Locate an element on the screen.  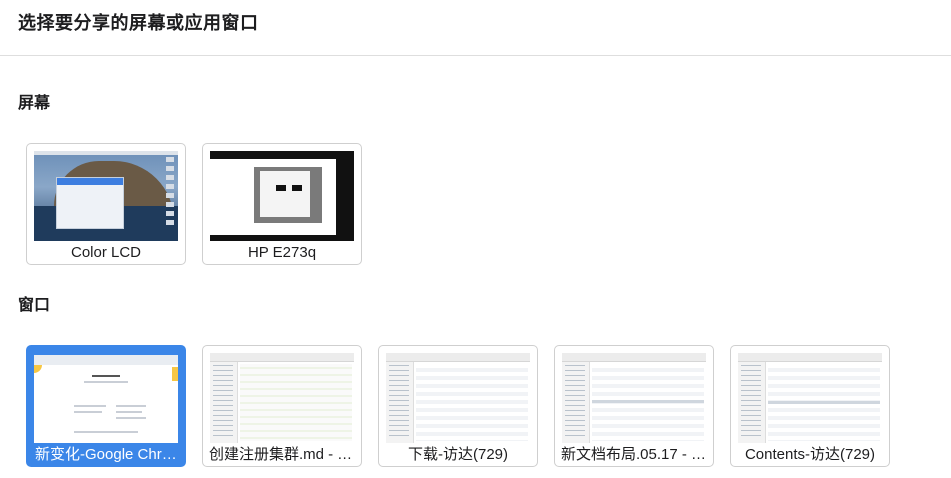
window-tile-typora: 创建注册集群.md - Typora is located at coordinates (282, 406).